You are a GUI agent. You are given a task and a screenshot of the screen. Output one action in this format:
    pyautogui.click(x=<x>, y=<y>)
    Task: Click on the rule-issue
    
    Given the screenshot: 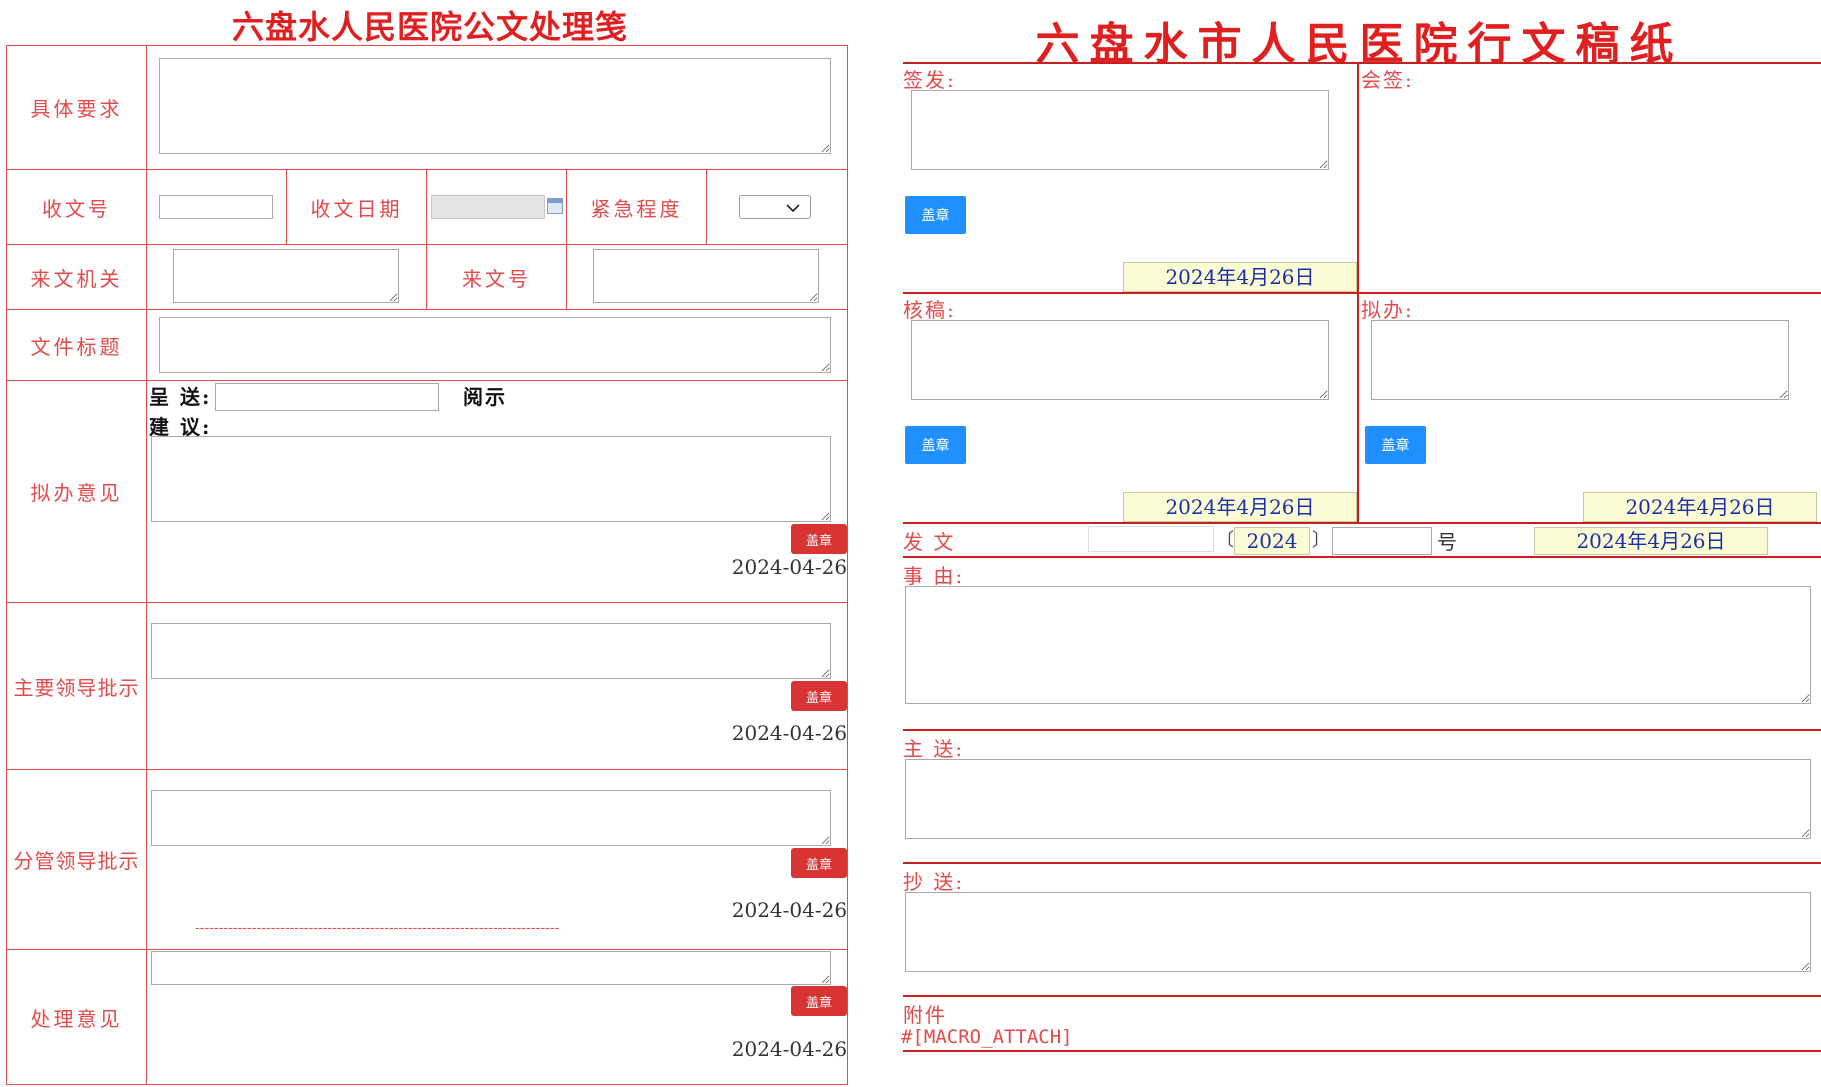 What is the action you would take?
    pyautogui.click(x=1362, y=523)
    